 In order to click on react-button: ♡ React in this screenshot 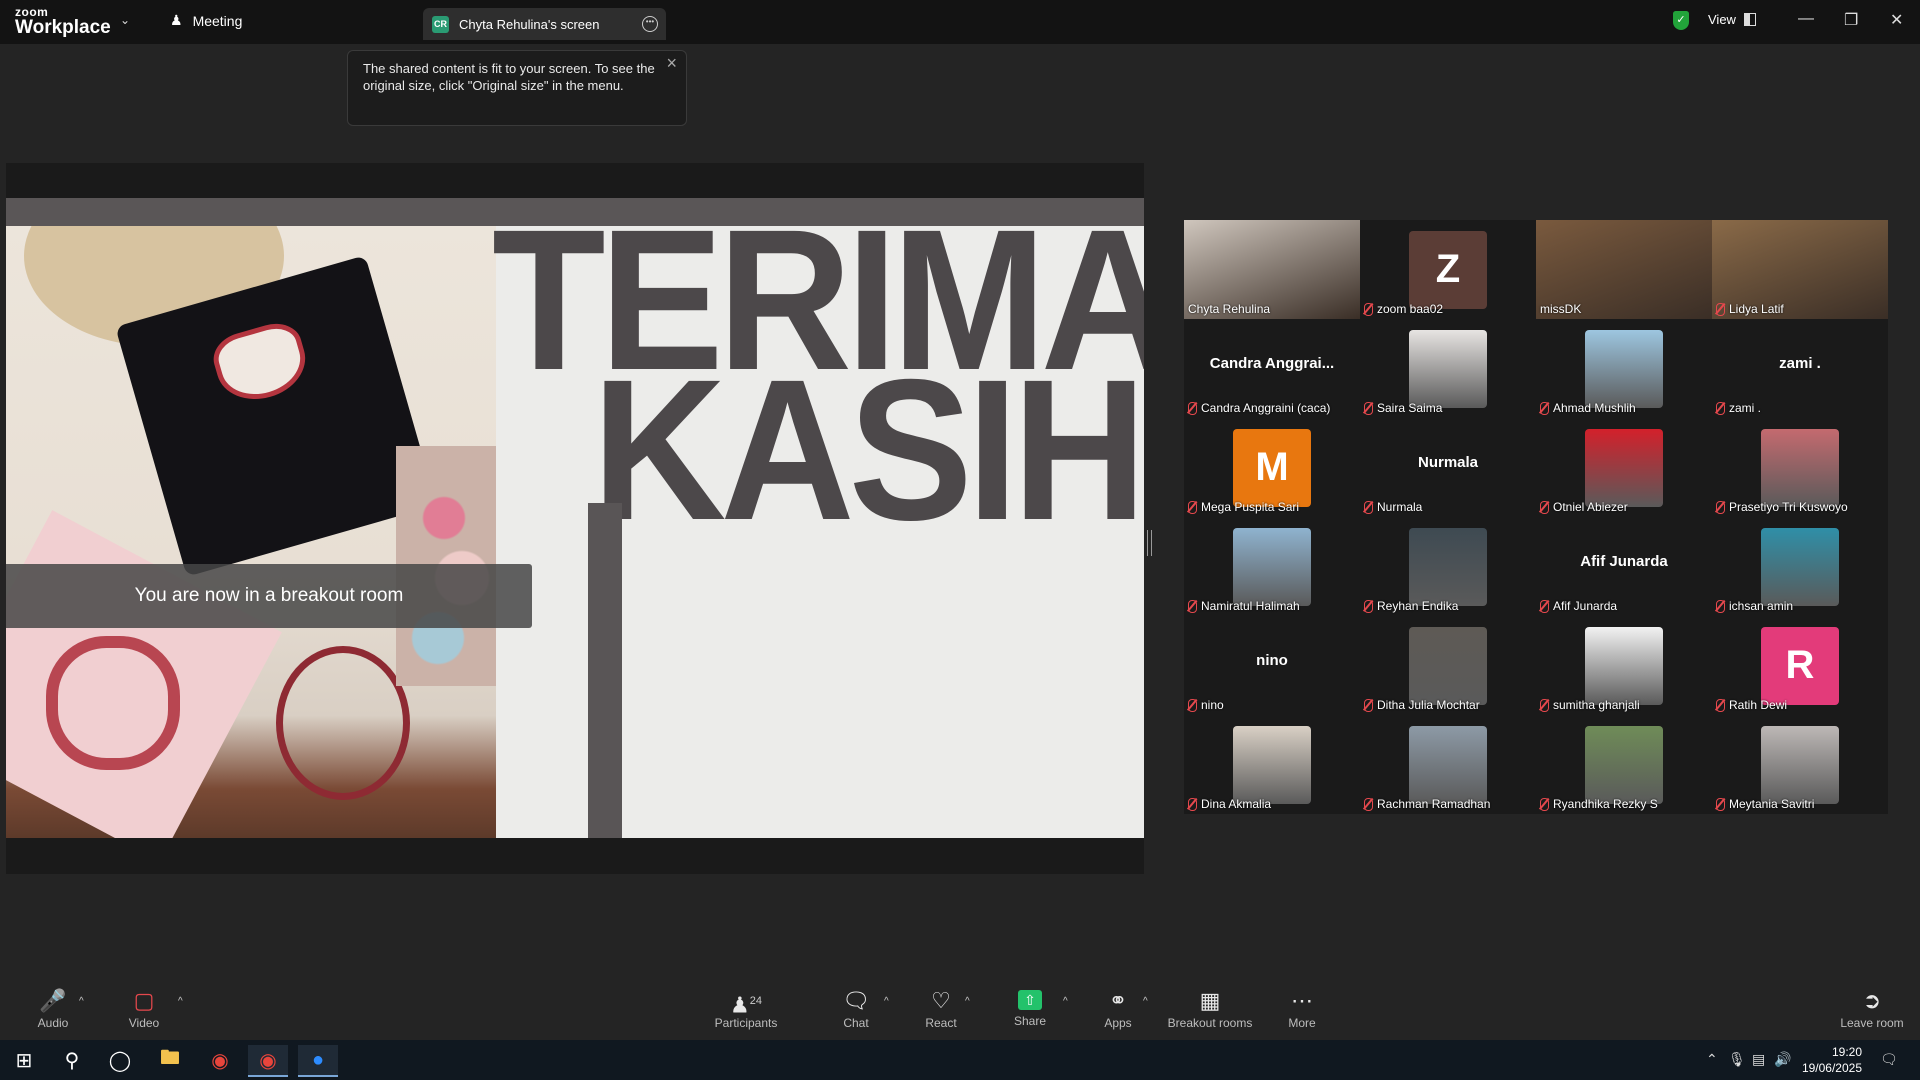, I will do `click(941, 1010)`.